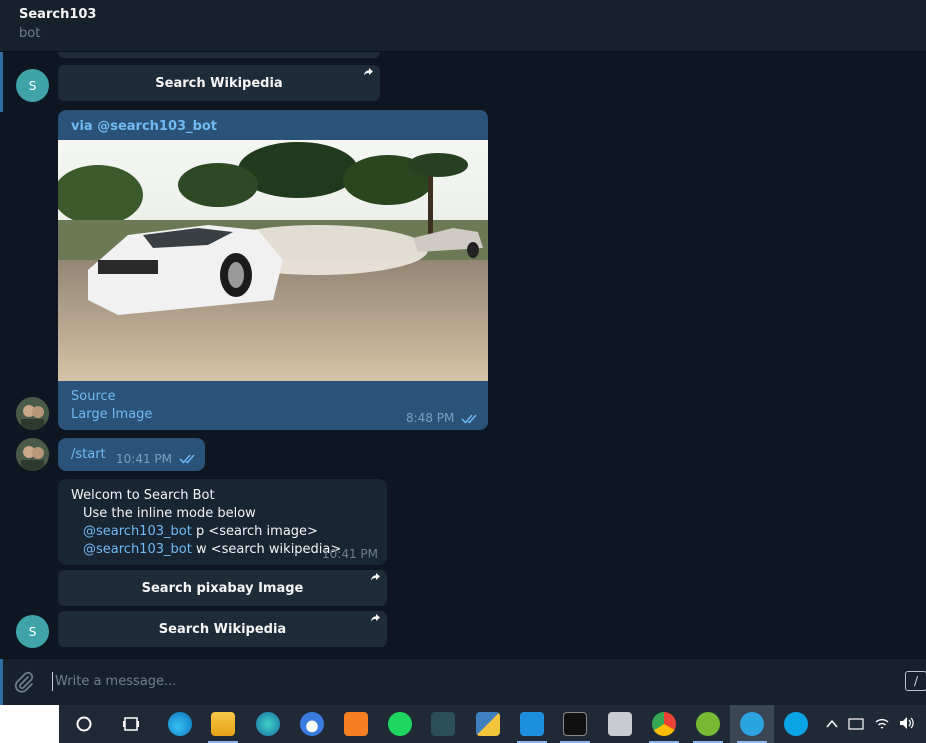 Image resolution: width=926 pixels, height=743 pixels. I want to click on utorrent-icon, so click(708, 724).